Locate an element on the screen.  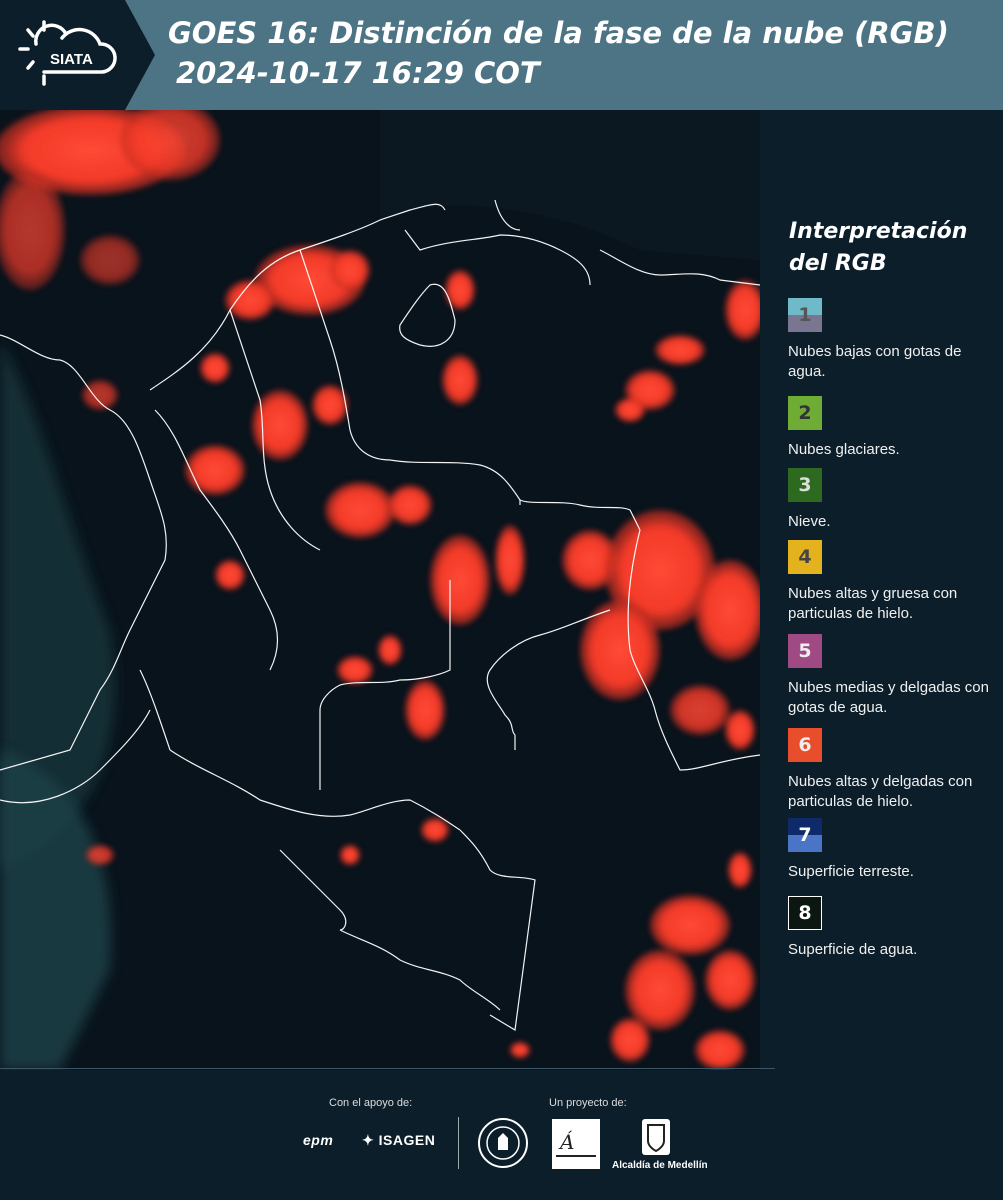
project-label: Un proyecto de: is located at coordinates (588, 1103).